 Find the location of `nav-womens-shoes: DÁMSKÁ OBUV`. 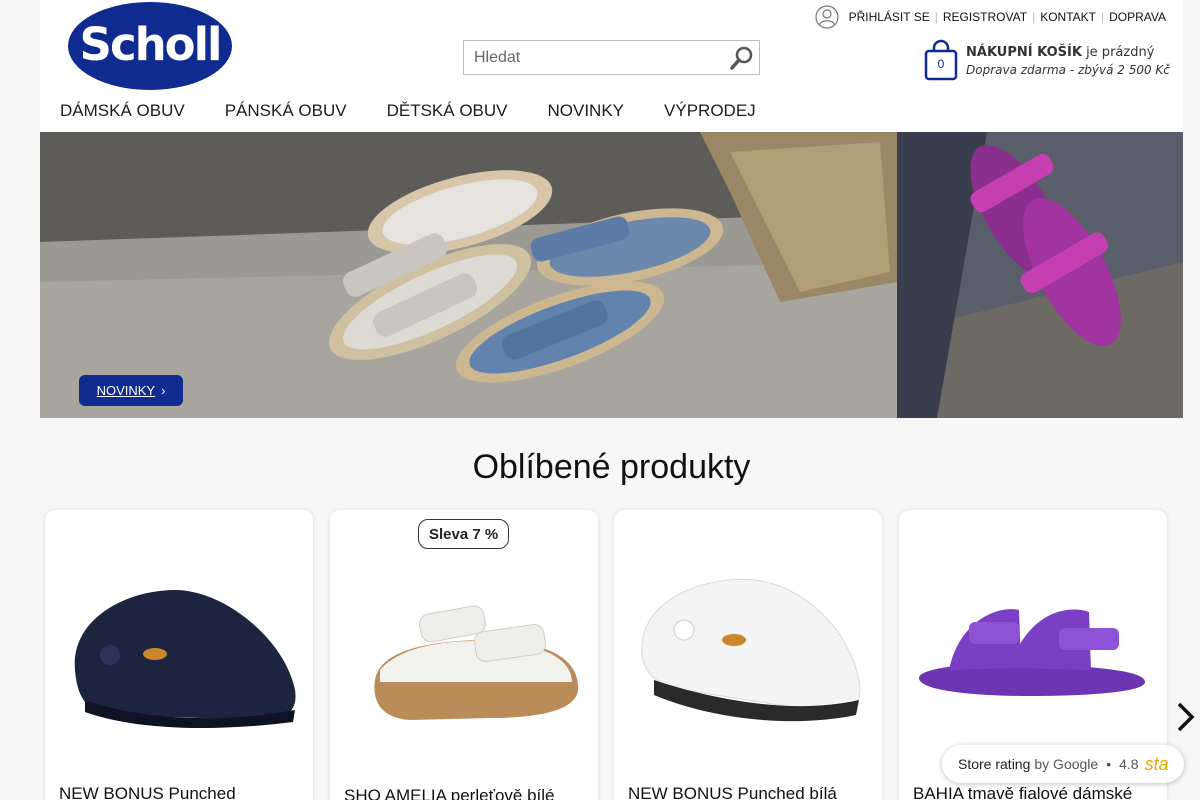

nav-womens-shoes: DÁMSKÁ OBUV is located at coordinates (122, 111).